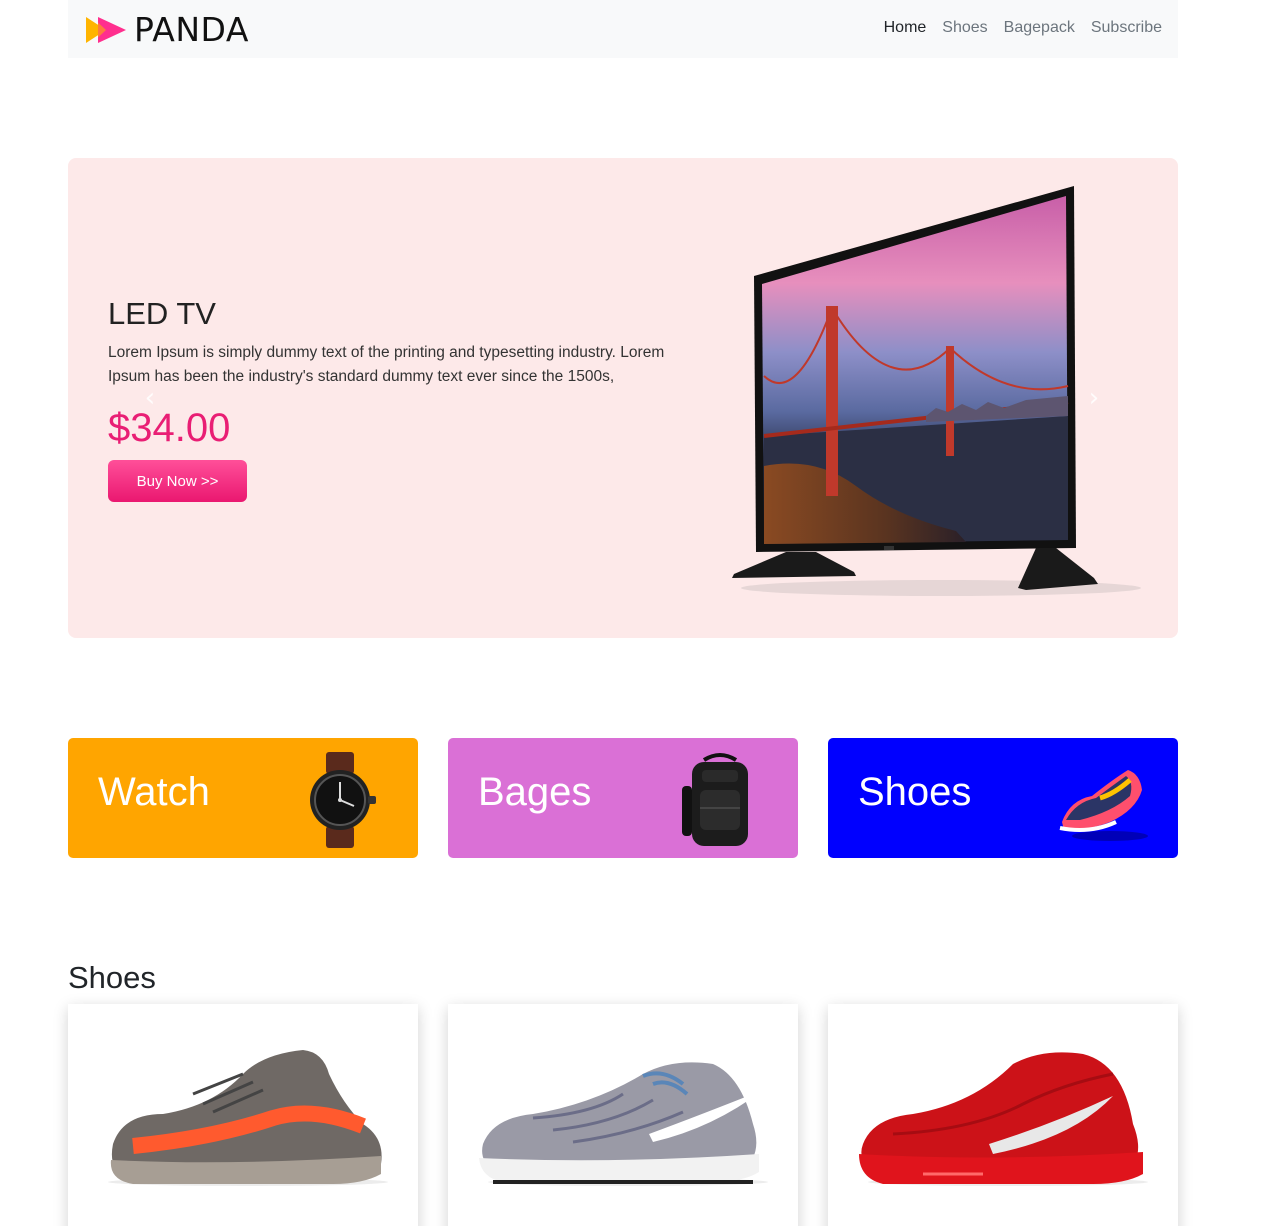 Image resolution: width=1264 pixels, height=1226 pixels. Describe the element at coordinates (191, 29) in the screenshot. I see `brand-name: PANDA` at that location.